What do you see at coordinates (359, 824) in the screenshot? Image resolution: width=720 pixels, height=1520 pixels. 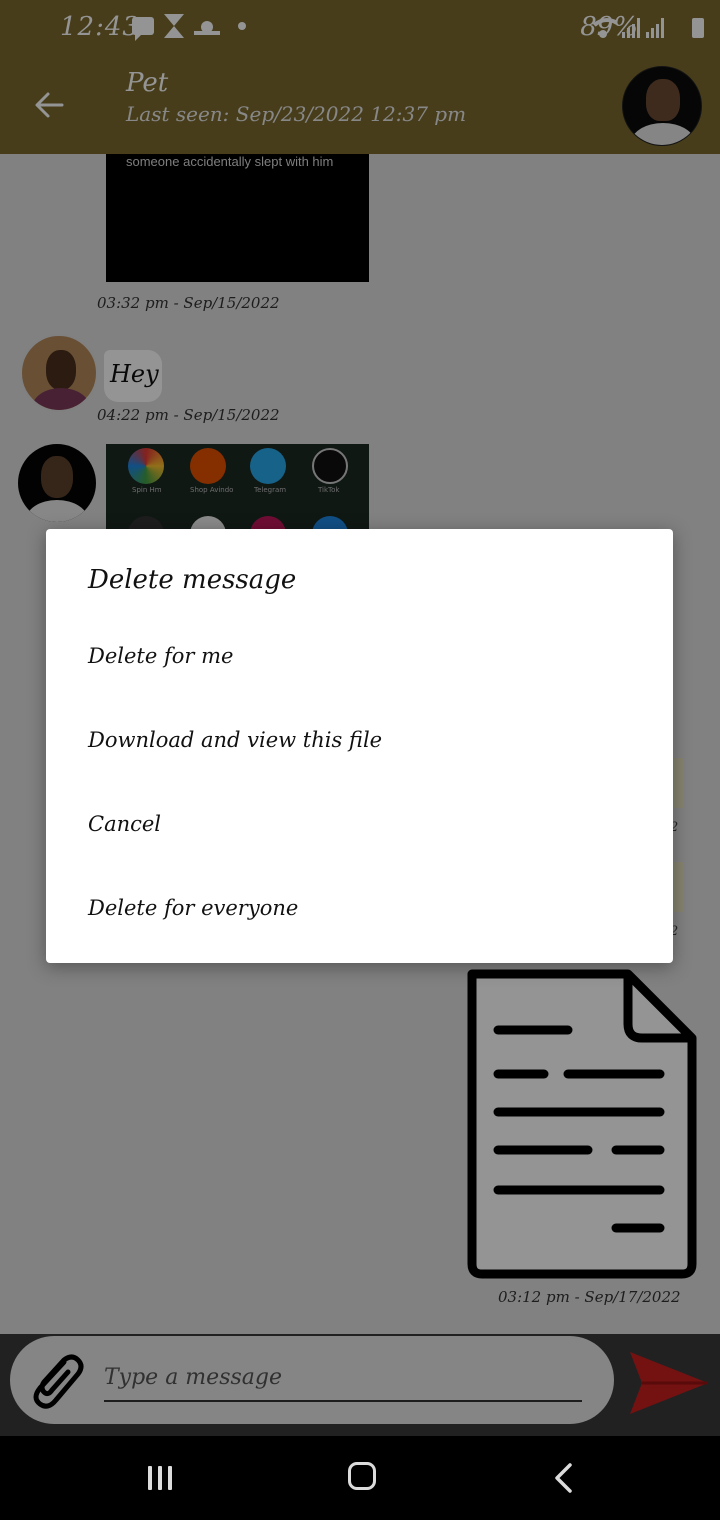 I see `cancel-option: Cancel` at bounding box center [359, 824].